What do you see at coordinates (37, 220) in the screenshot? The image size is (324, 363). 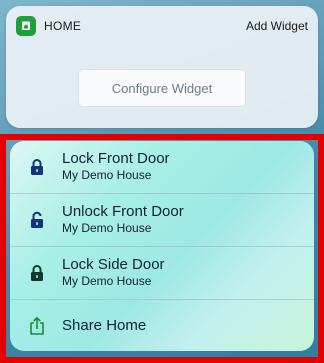 I see `lock-open-icon` at bounding box center [37, 220].